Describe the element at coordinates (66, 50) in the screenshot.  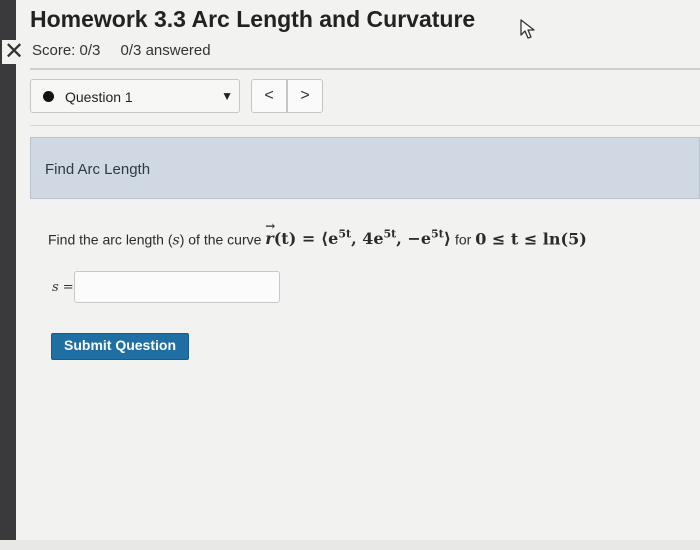
I see `score-text: Score: 0/3` at that location.